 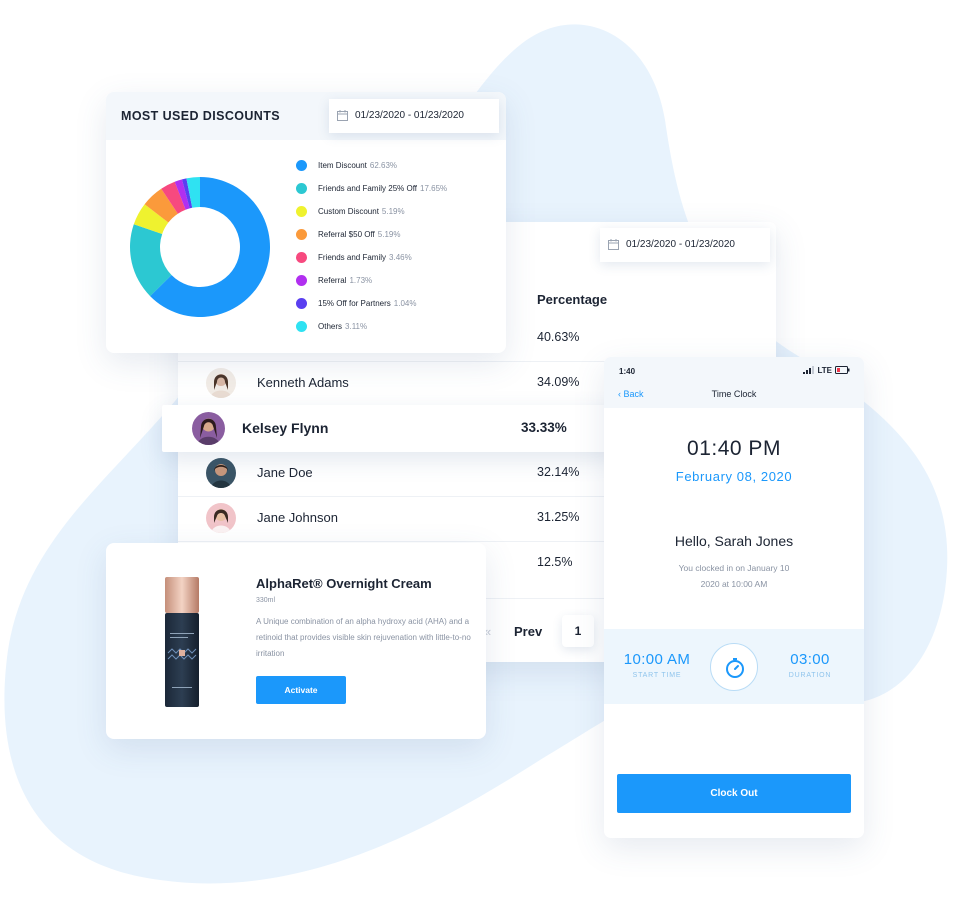 What do you see at coordinates (342, 165) in the screenshot?
I see `legend-label-text: Item Discount` at bounding box center [342, 165].